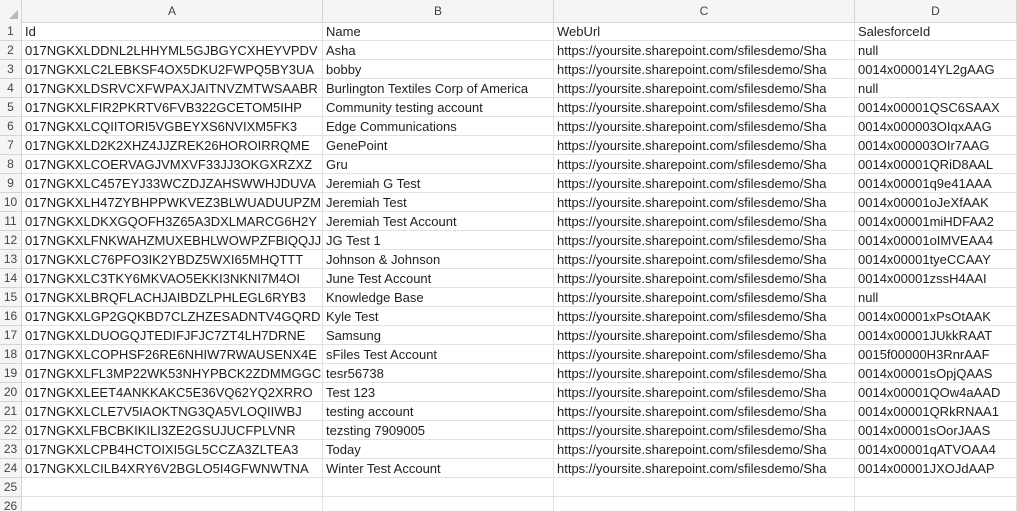  Describe the element at coordinates (172, 11) in the screenshot. I see `column-header-a: A` at that location.